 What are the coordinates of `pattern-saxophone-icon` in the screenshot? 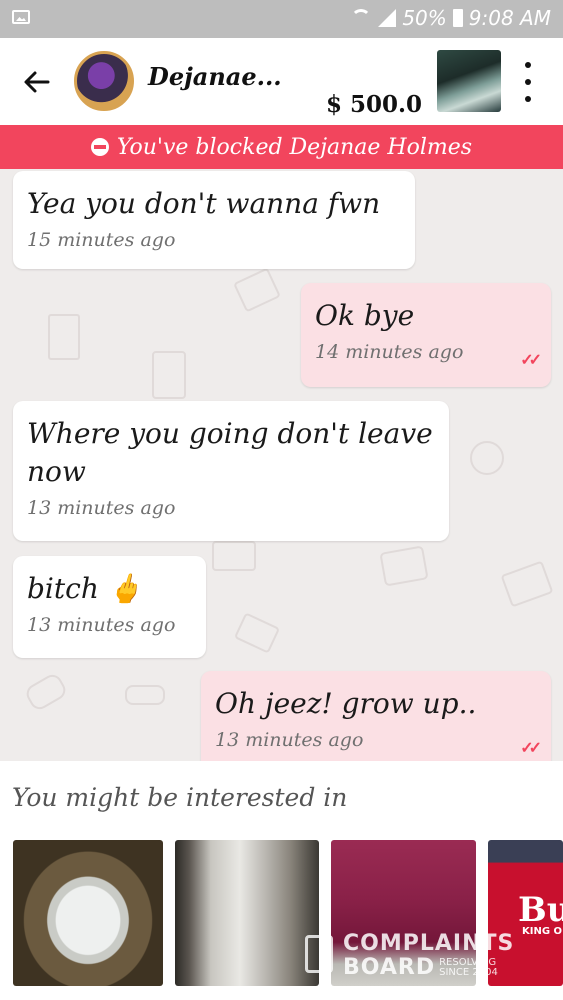 It's located at (487, 458).